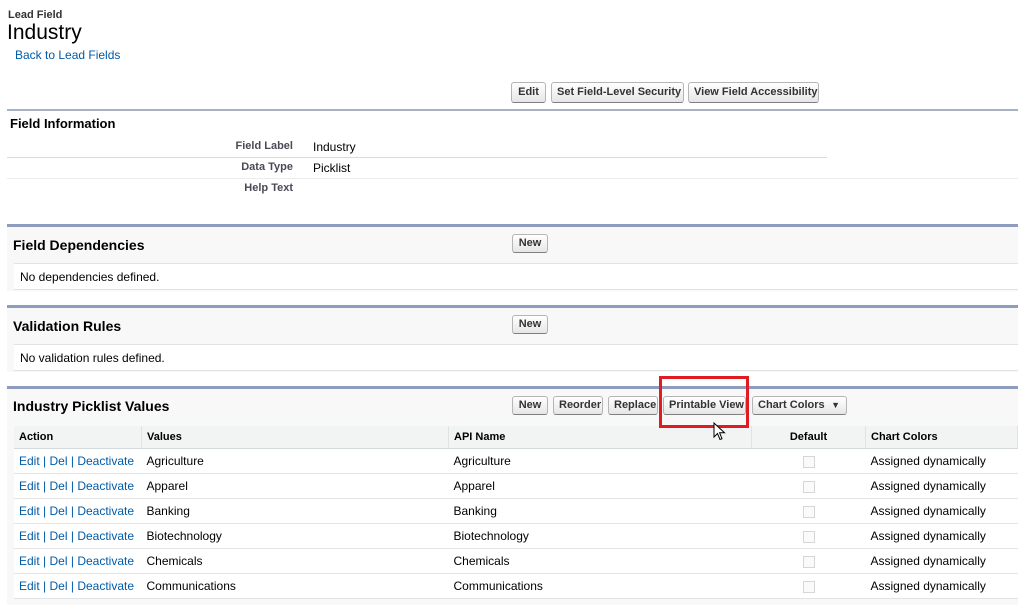 Image resolution: width=1018 pixels, height=605 pixels. Describe the element at coordinates (791, 405) in the screenshot. I see `chart-colors-label: Chart Colors` at that location.